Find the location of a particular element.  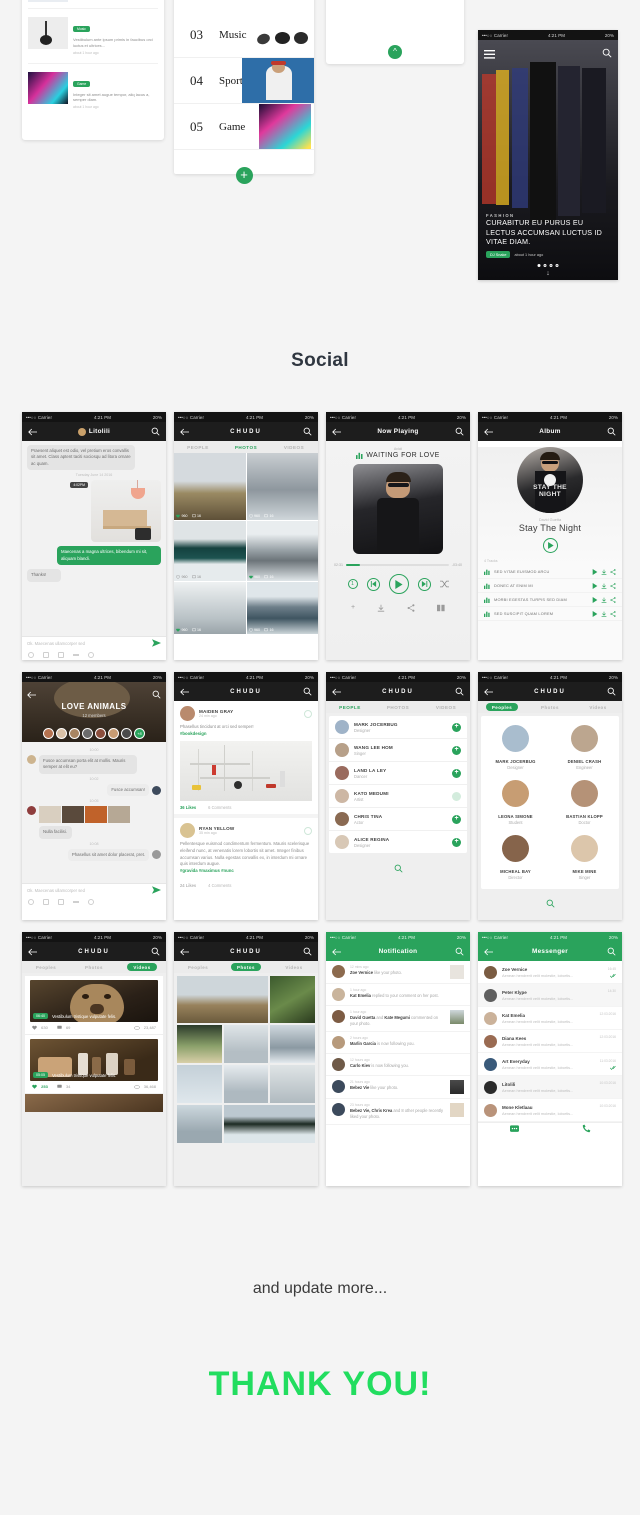

notification-thumbnail is located at coordinates (457, 1086).